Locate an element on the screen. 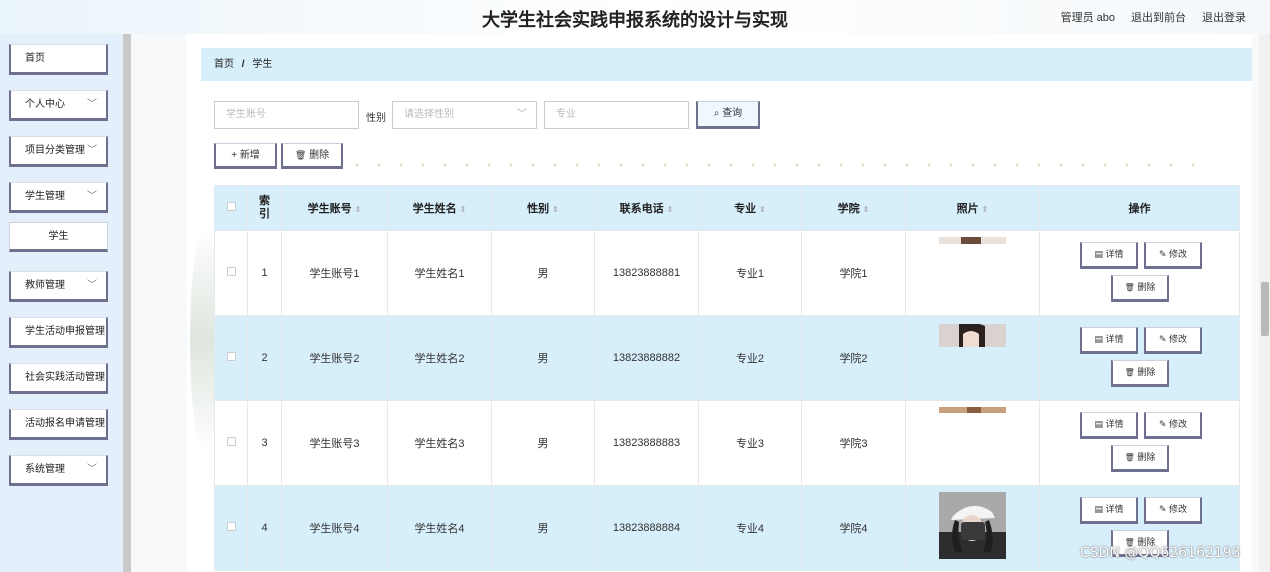 The image size is (1270, 572). col-account: 学生账号 ⇕ is located at coordinates (334, 208).